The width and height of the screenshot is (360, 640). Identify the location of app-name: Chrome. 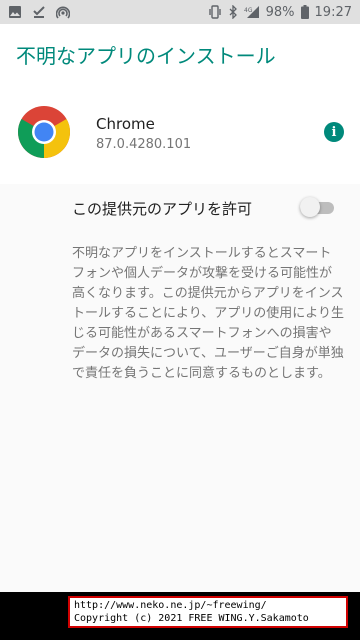
(125, 124).